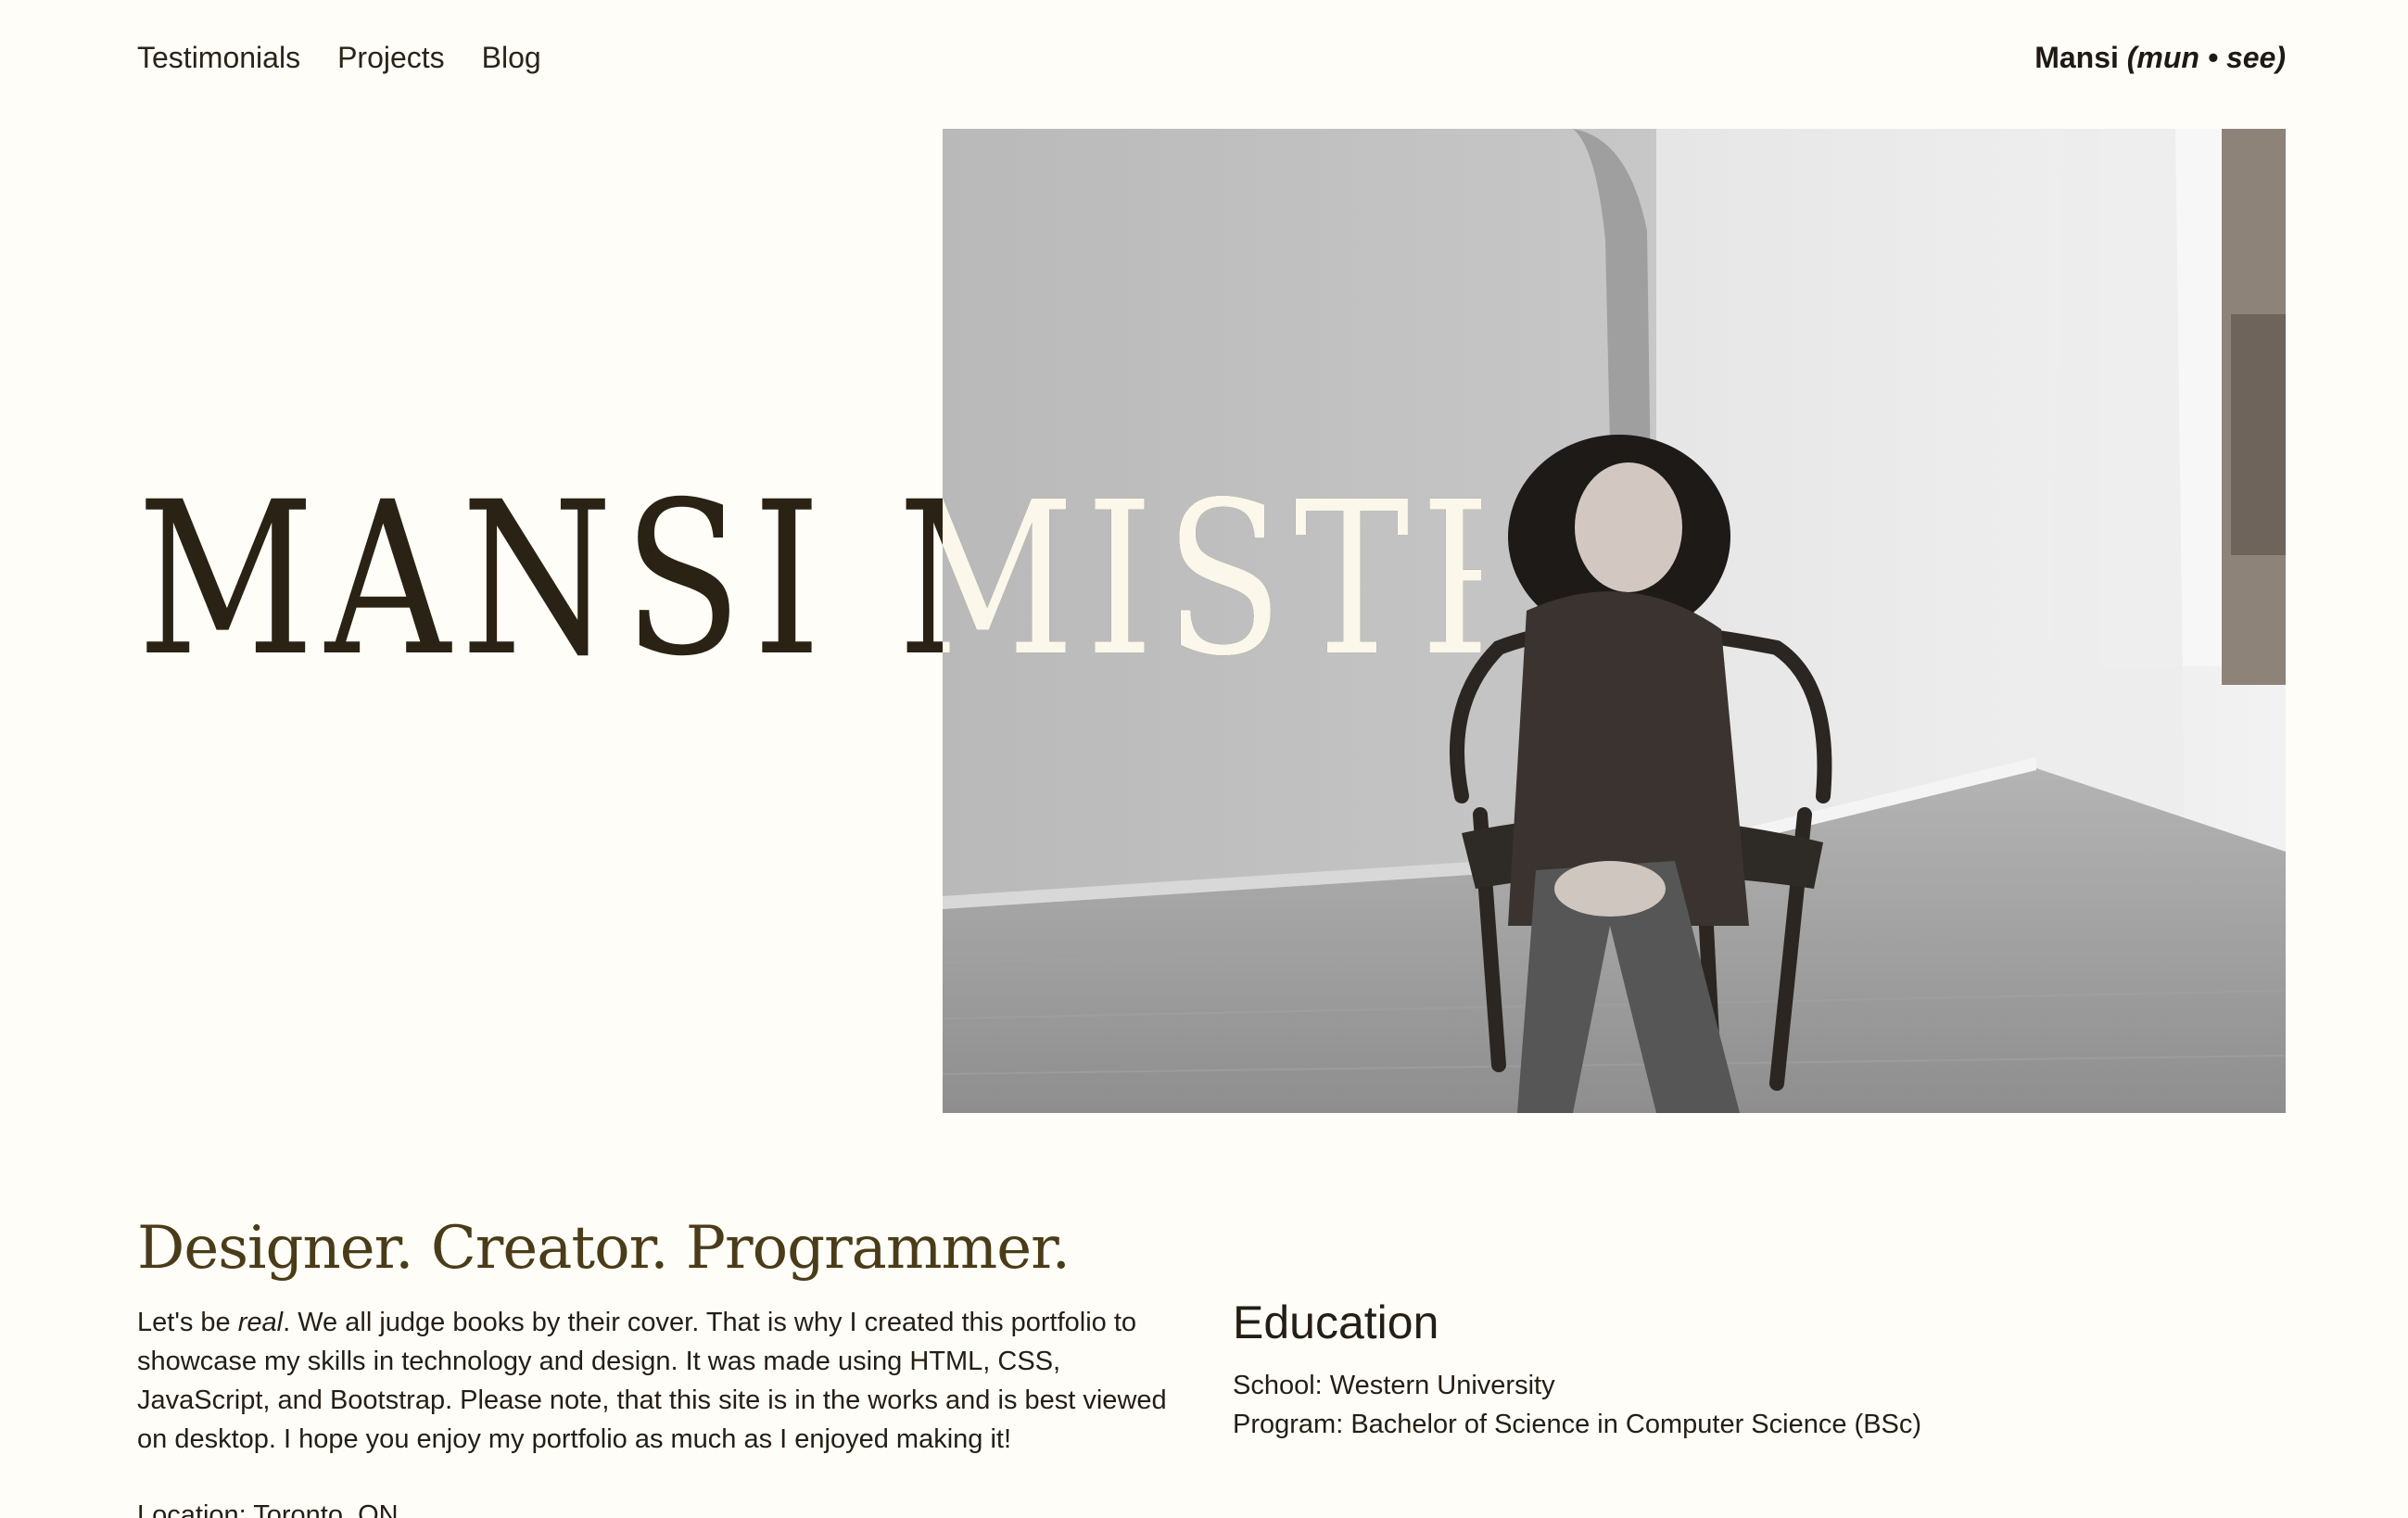 The width and height of the screenshot is (2408, 1518). What do you see at coordinates (604, 1248) in the screenshot?
I see `tagline: Designer. Creator. Programmer.` at bounding box center [604, 1248].